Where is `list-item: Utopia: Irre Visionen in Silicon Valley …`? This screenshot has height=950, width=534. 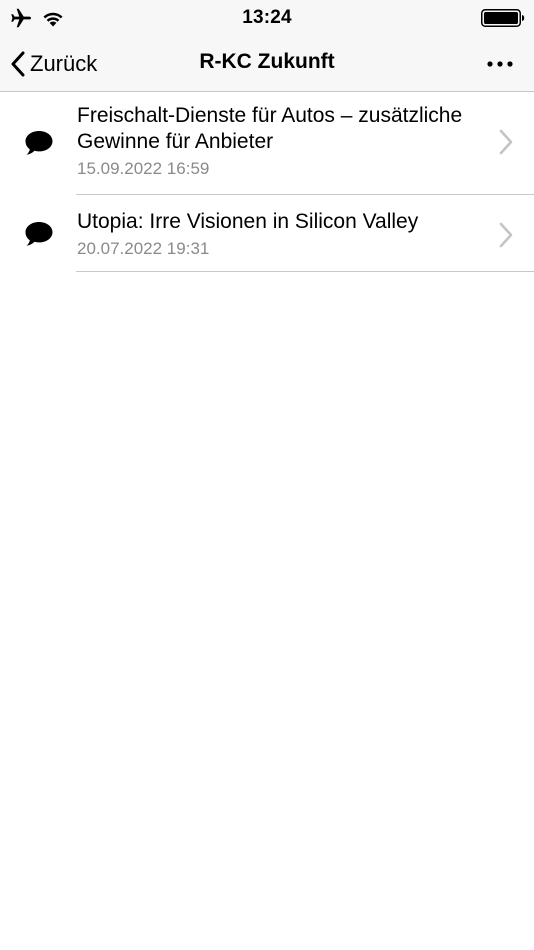
list-item: Utopia: Irre Visionen in Silicon Valley … is located at coordinates (267, 233).